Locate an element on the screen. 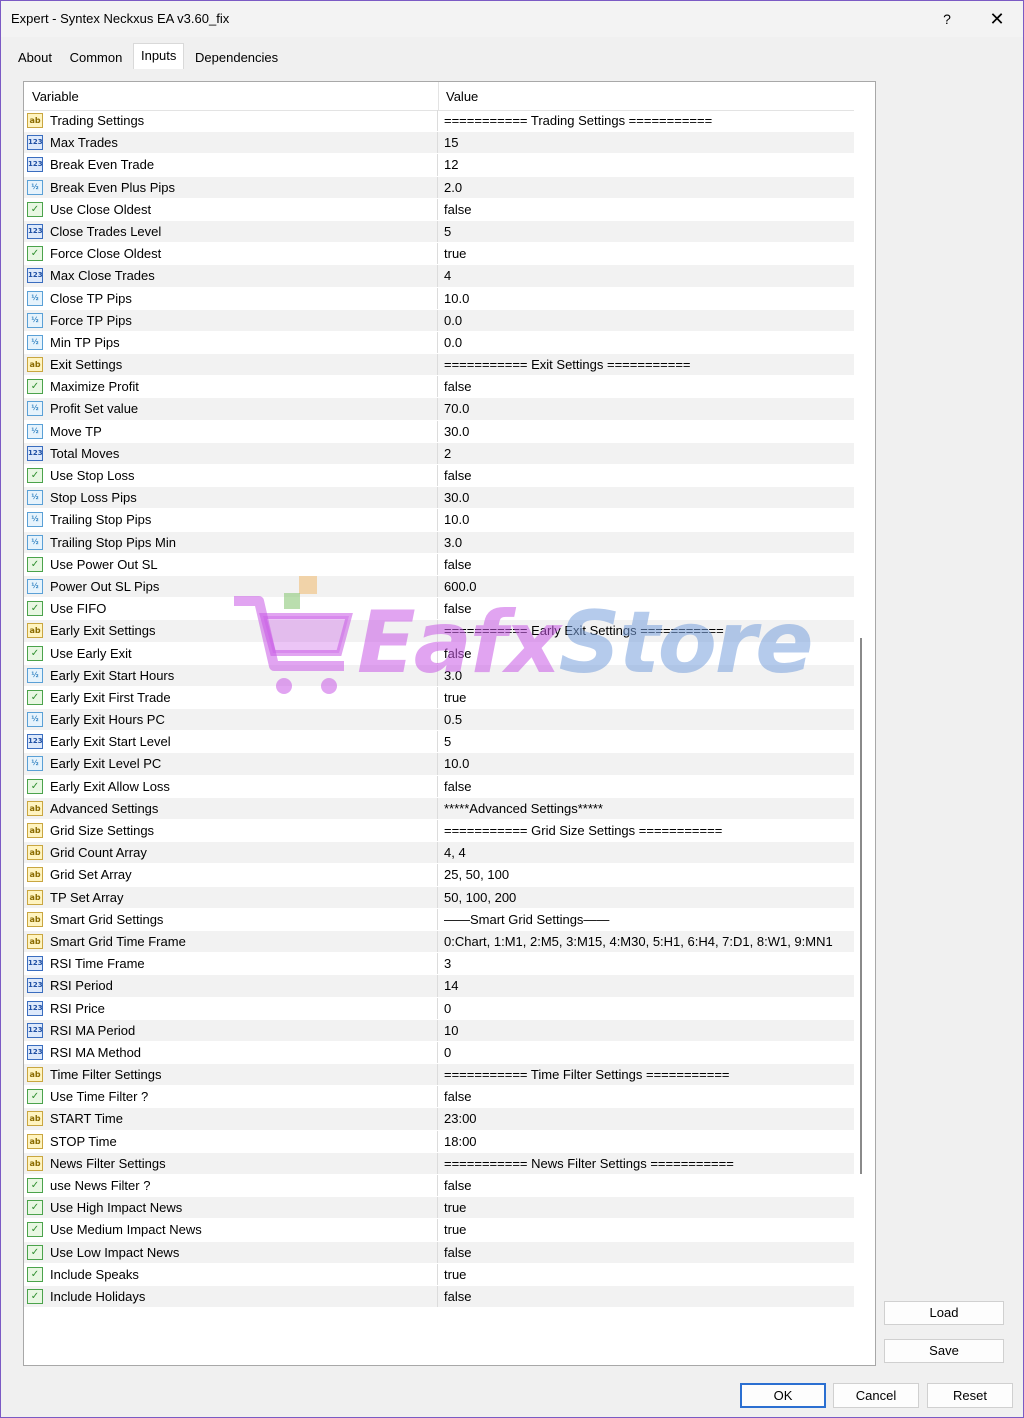 This screenshot has height=1418, width=1024. table-row: ½ Force TP Pips 0.0 is located at coordinates (439, 320).